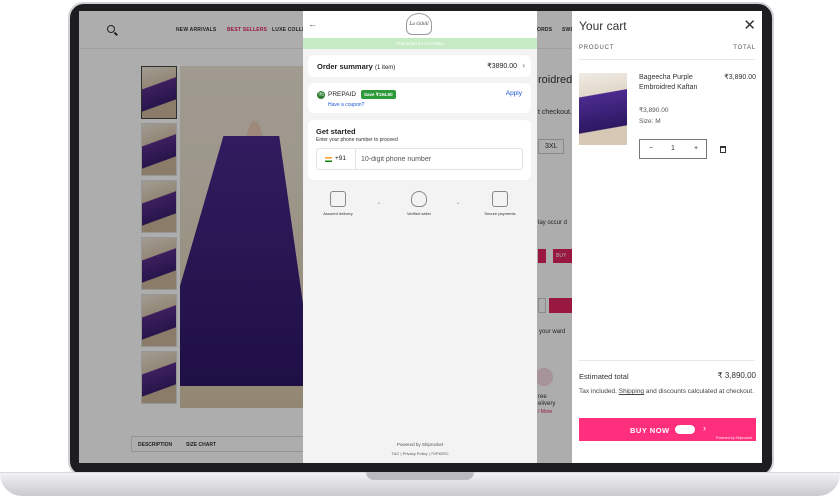  I want to click on promo-banner: Preloaded for LA GIBILI, so click(420, 43).